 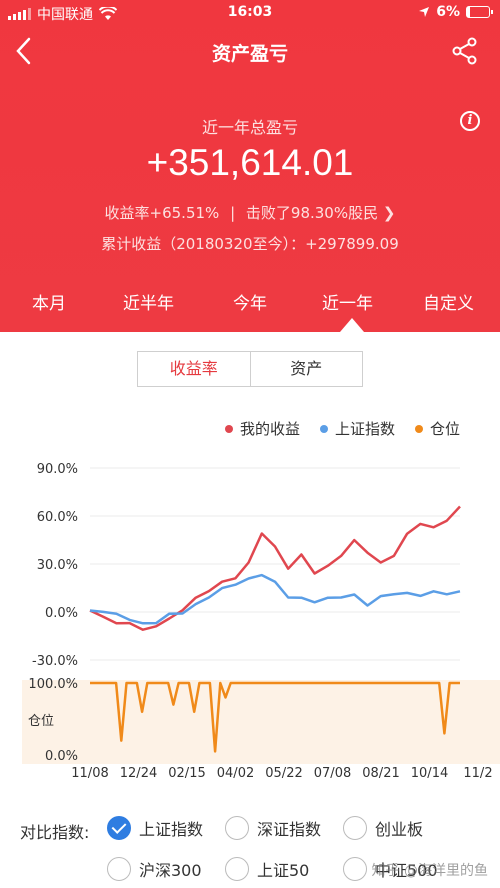 I want to click on y-tick-label: 0.0%, so click(x=61, y=613).